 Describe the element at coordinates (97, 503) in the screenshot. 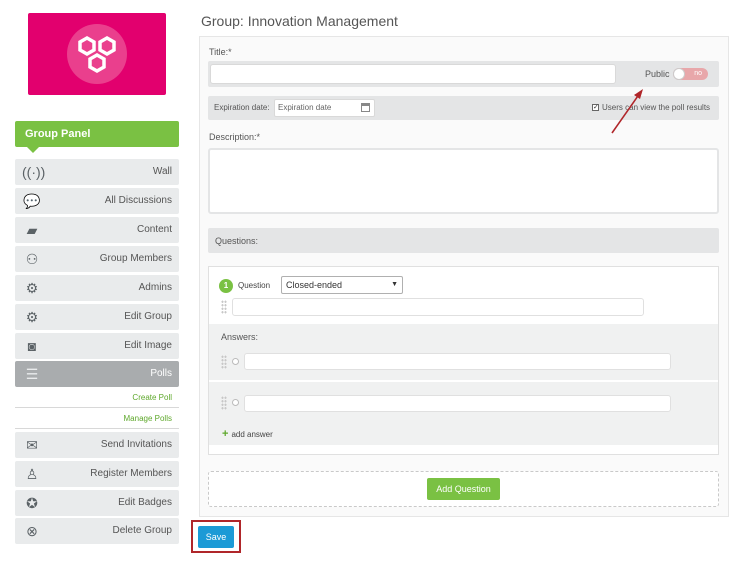

I see `sidebar-item-edit-badges: ✪ Edit Badges` at that location.